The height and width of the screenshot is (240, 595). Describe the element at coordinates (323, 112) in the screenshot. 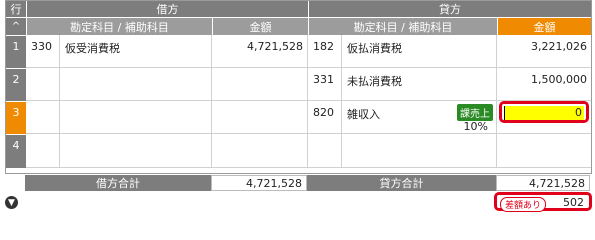

I see `credit-code: 820` at that location.